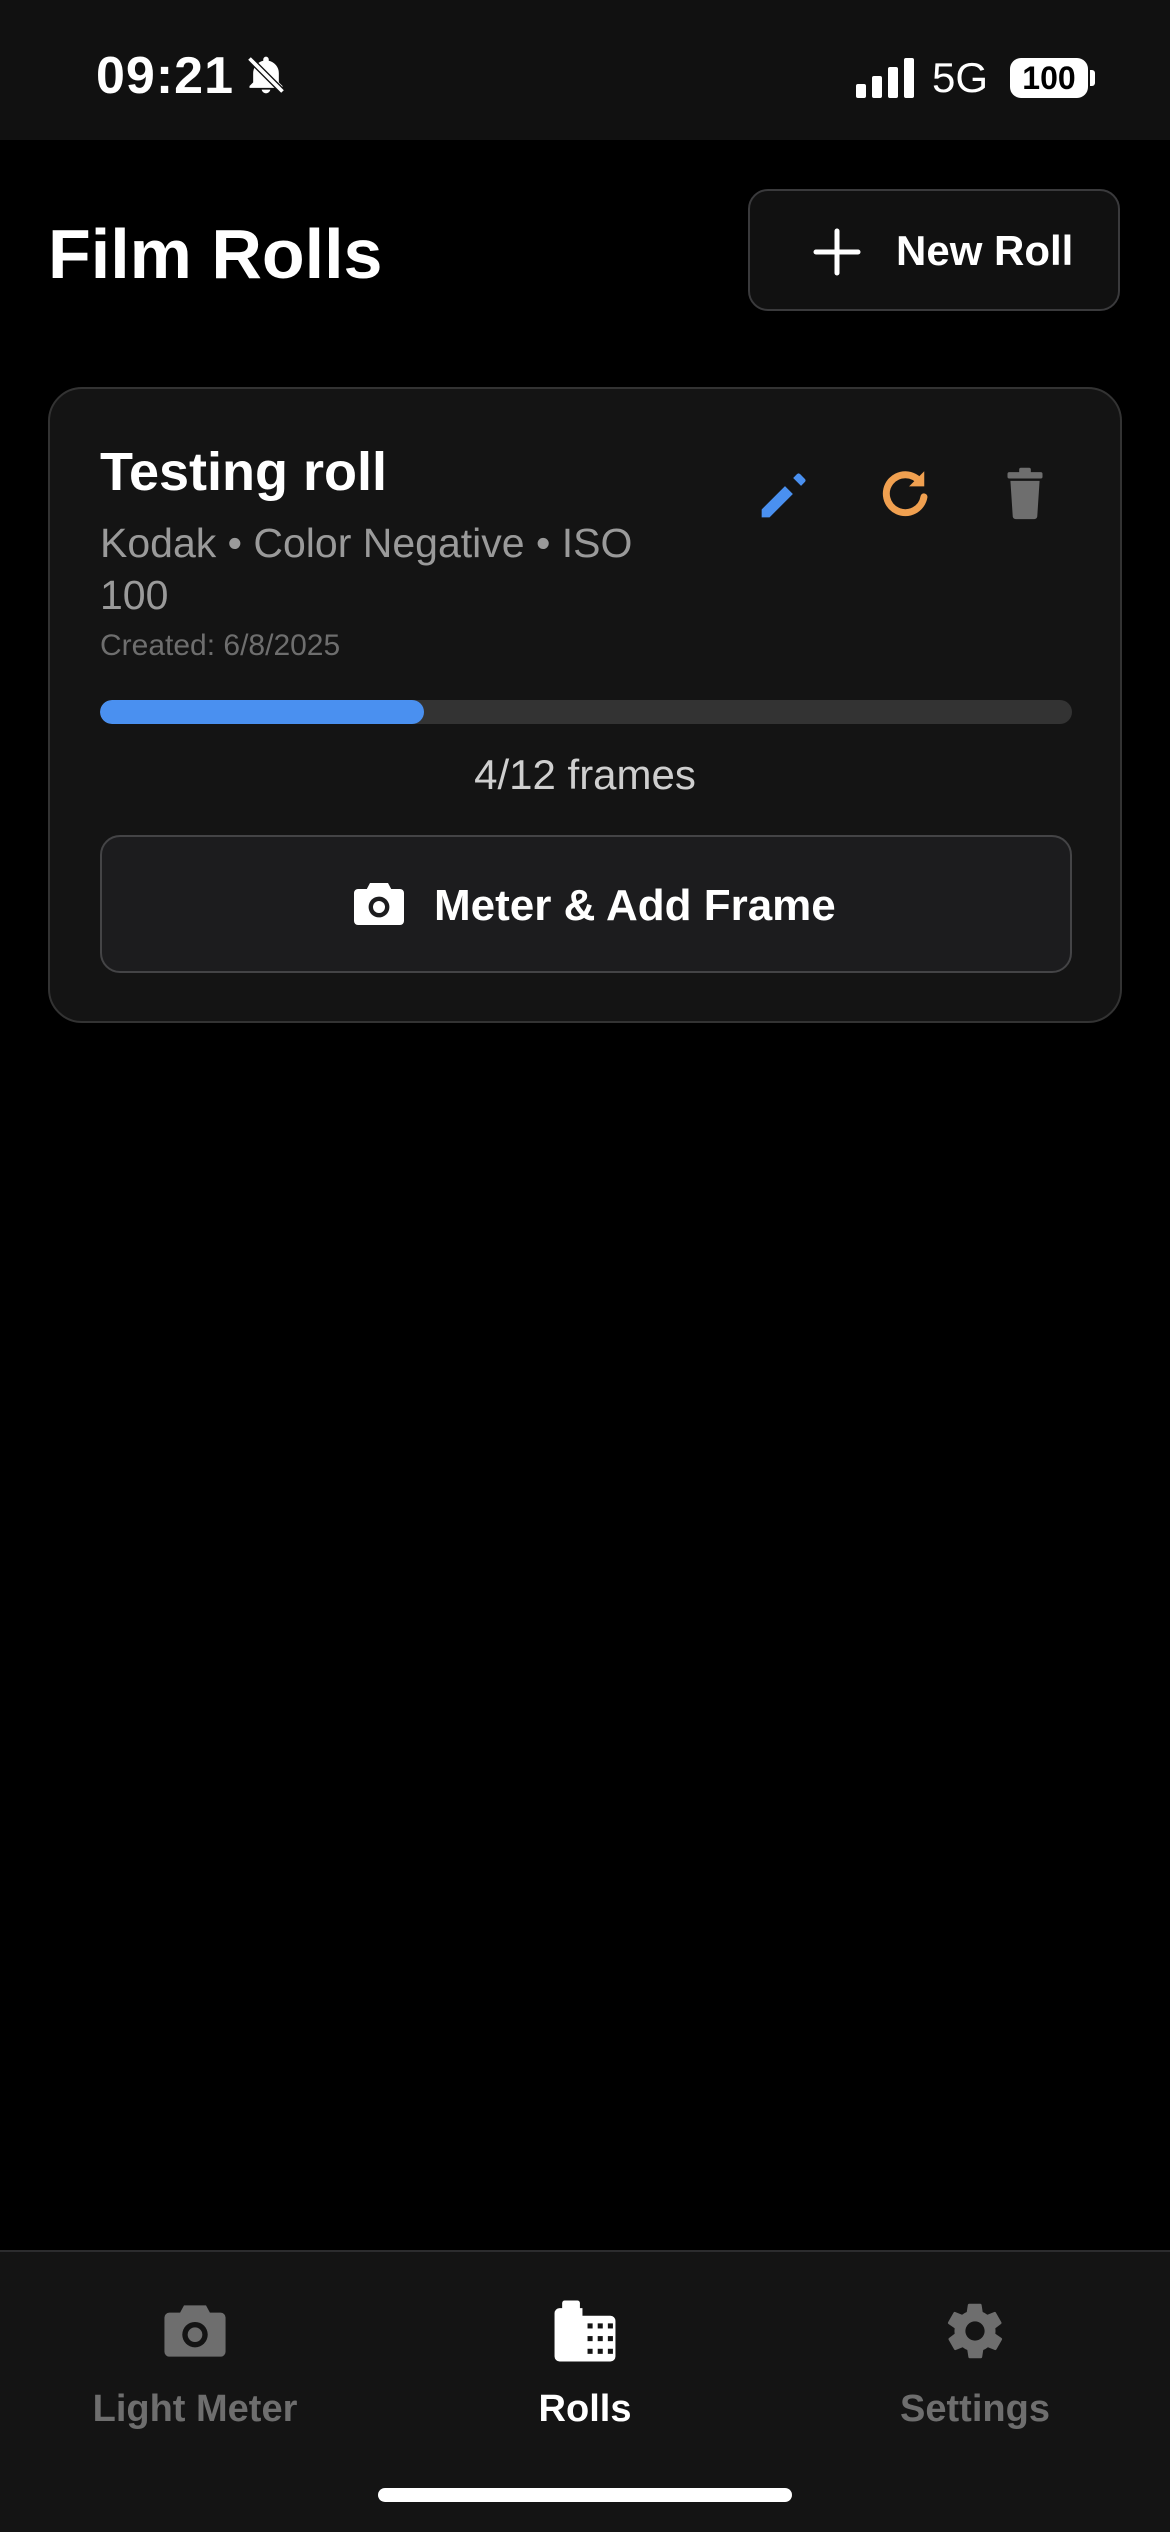 The height and width of the screenshot is (2532, 1170). I want to click on tab-light-meter: Light Meter, so click(195, 2352).